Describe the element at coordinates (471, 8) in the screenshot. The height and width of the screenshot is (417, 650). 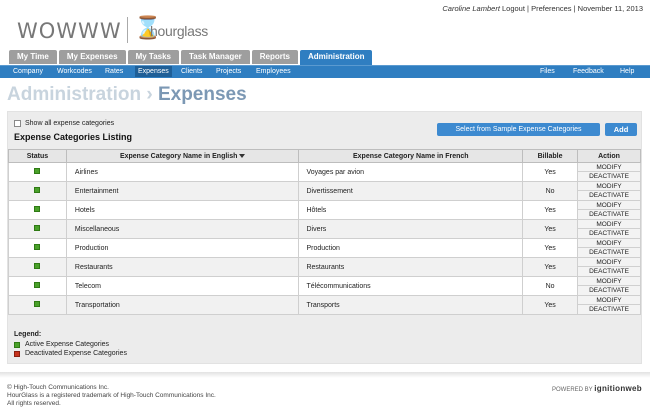
I see `user-name: Caroline Lambert` at that location.